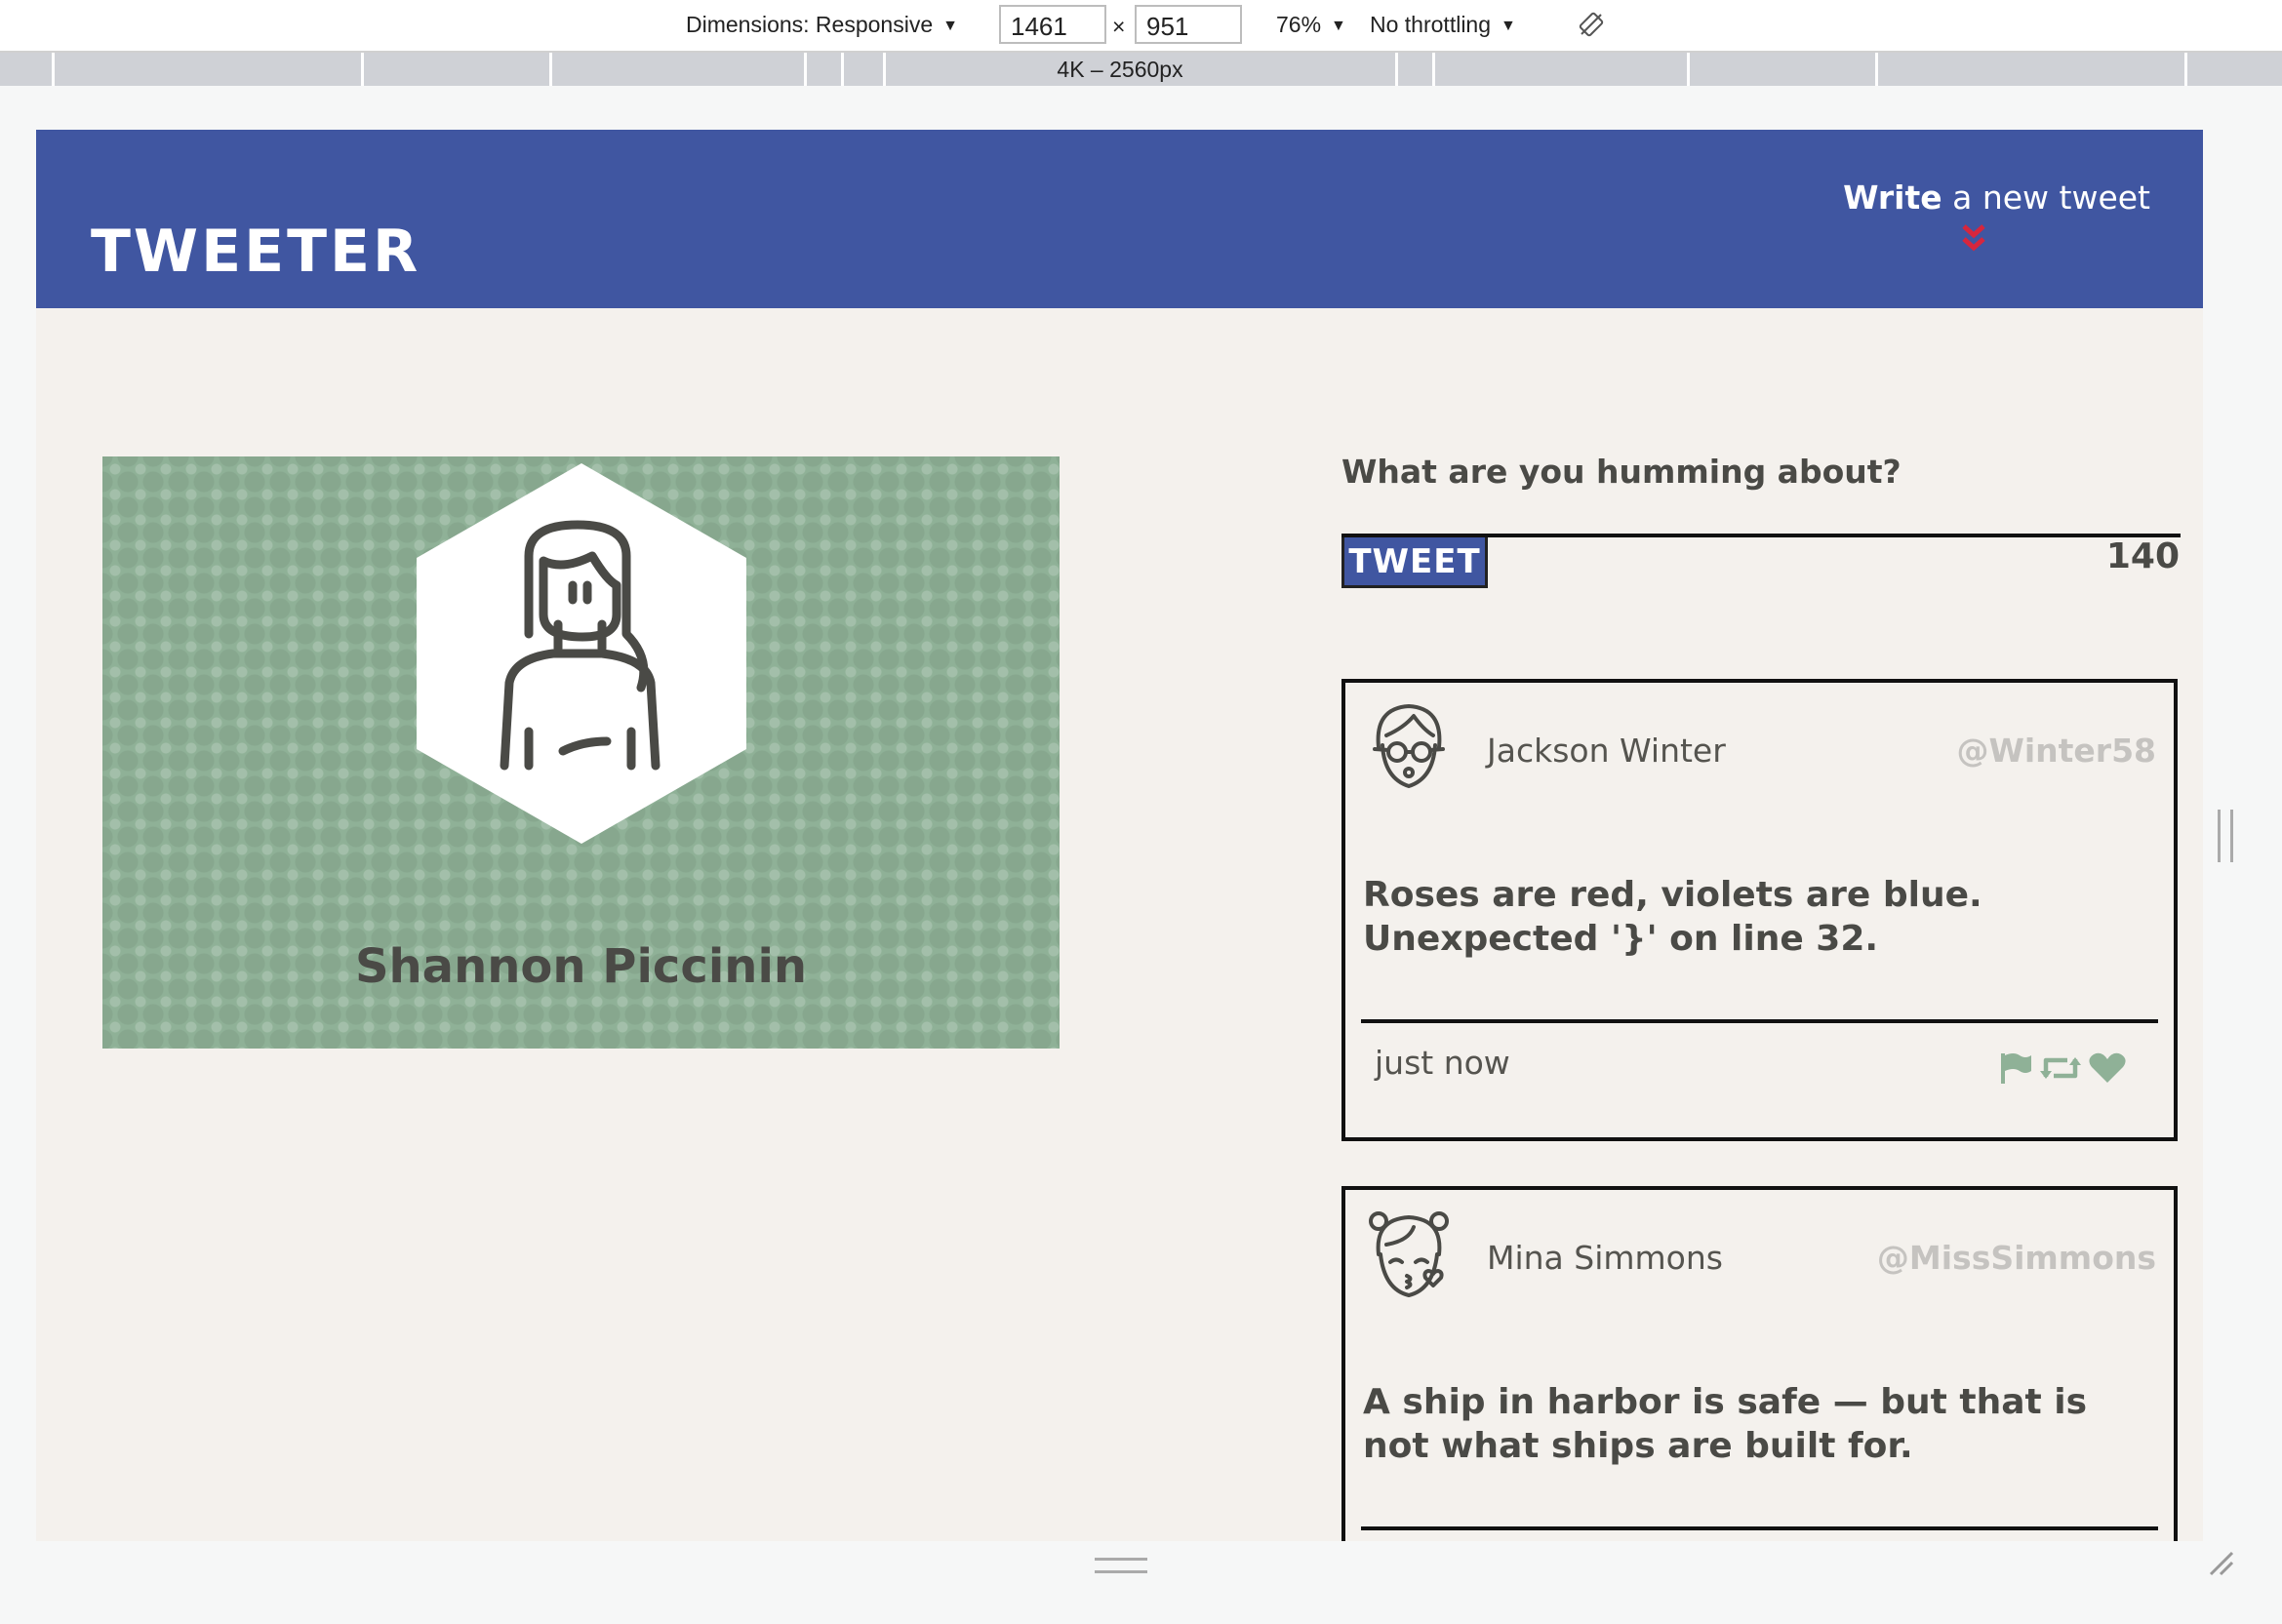  Describe the element at coordinates (2222, 1563) in the screenshot. I see `corner-resize-handle` at that location.